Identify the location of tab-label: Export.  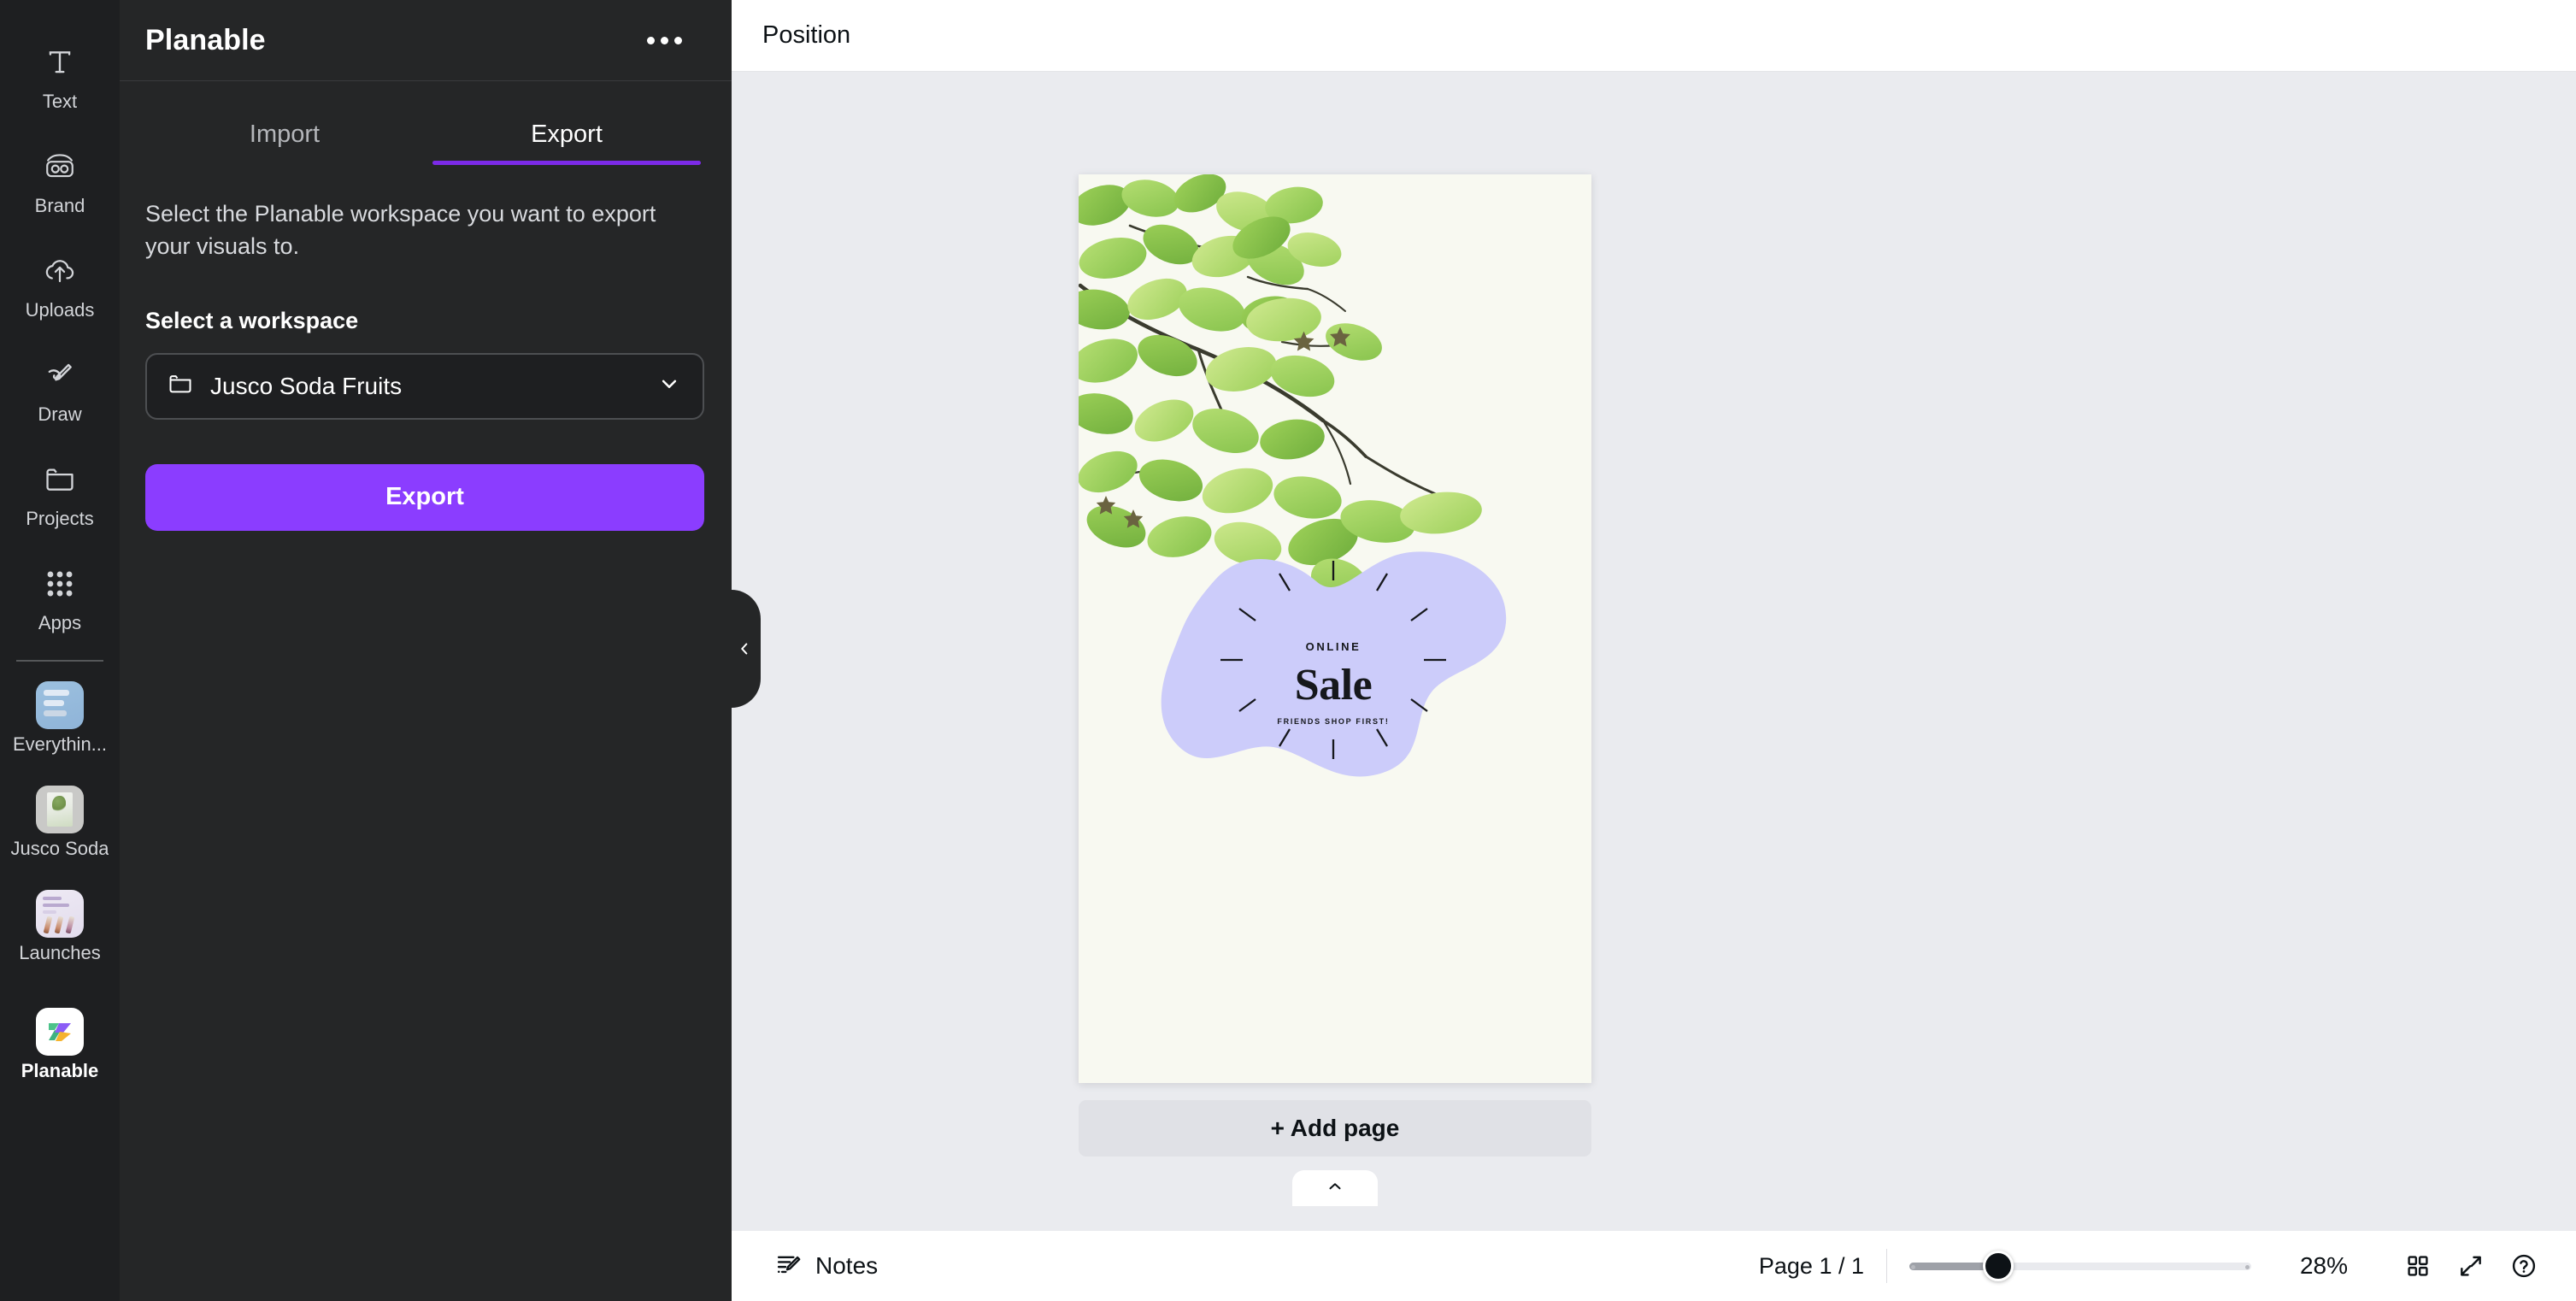
(567, 134).